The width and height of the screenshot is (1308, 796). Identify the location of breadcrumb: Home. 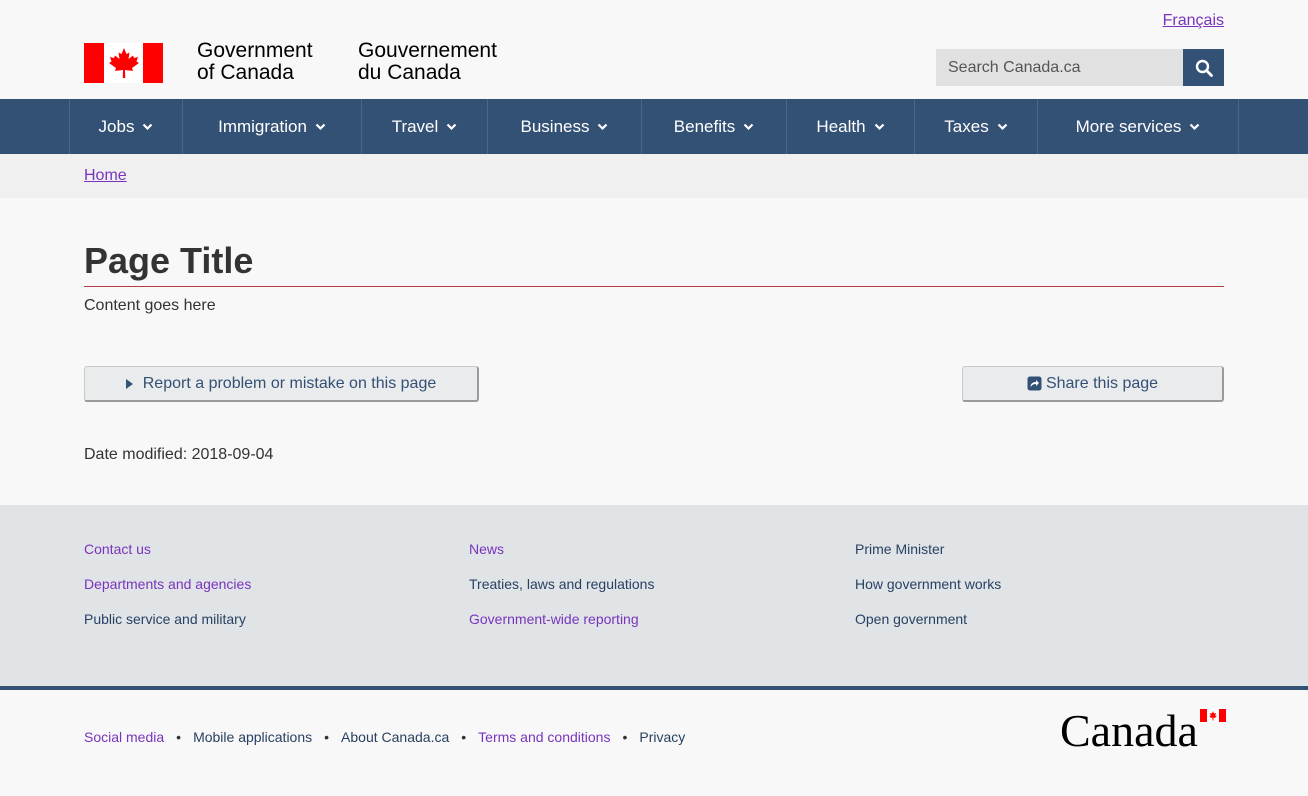
(654, 176).